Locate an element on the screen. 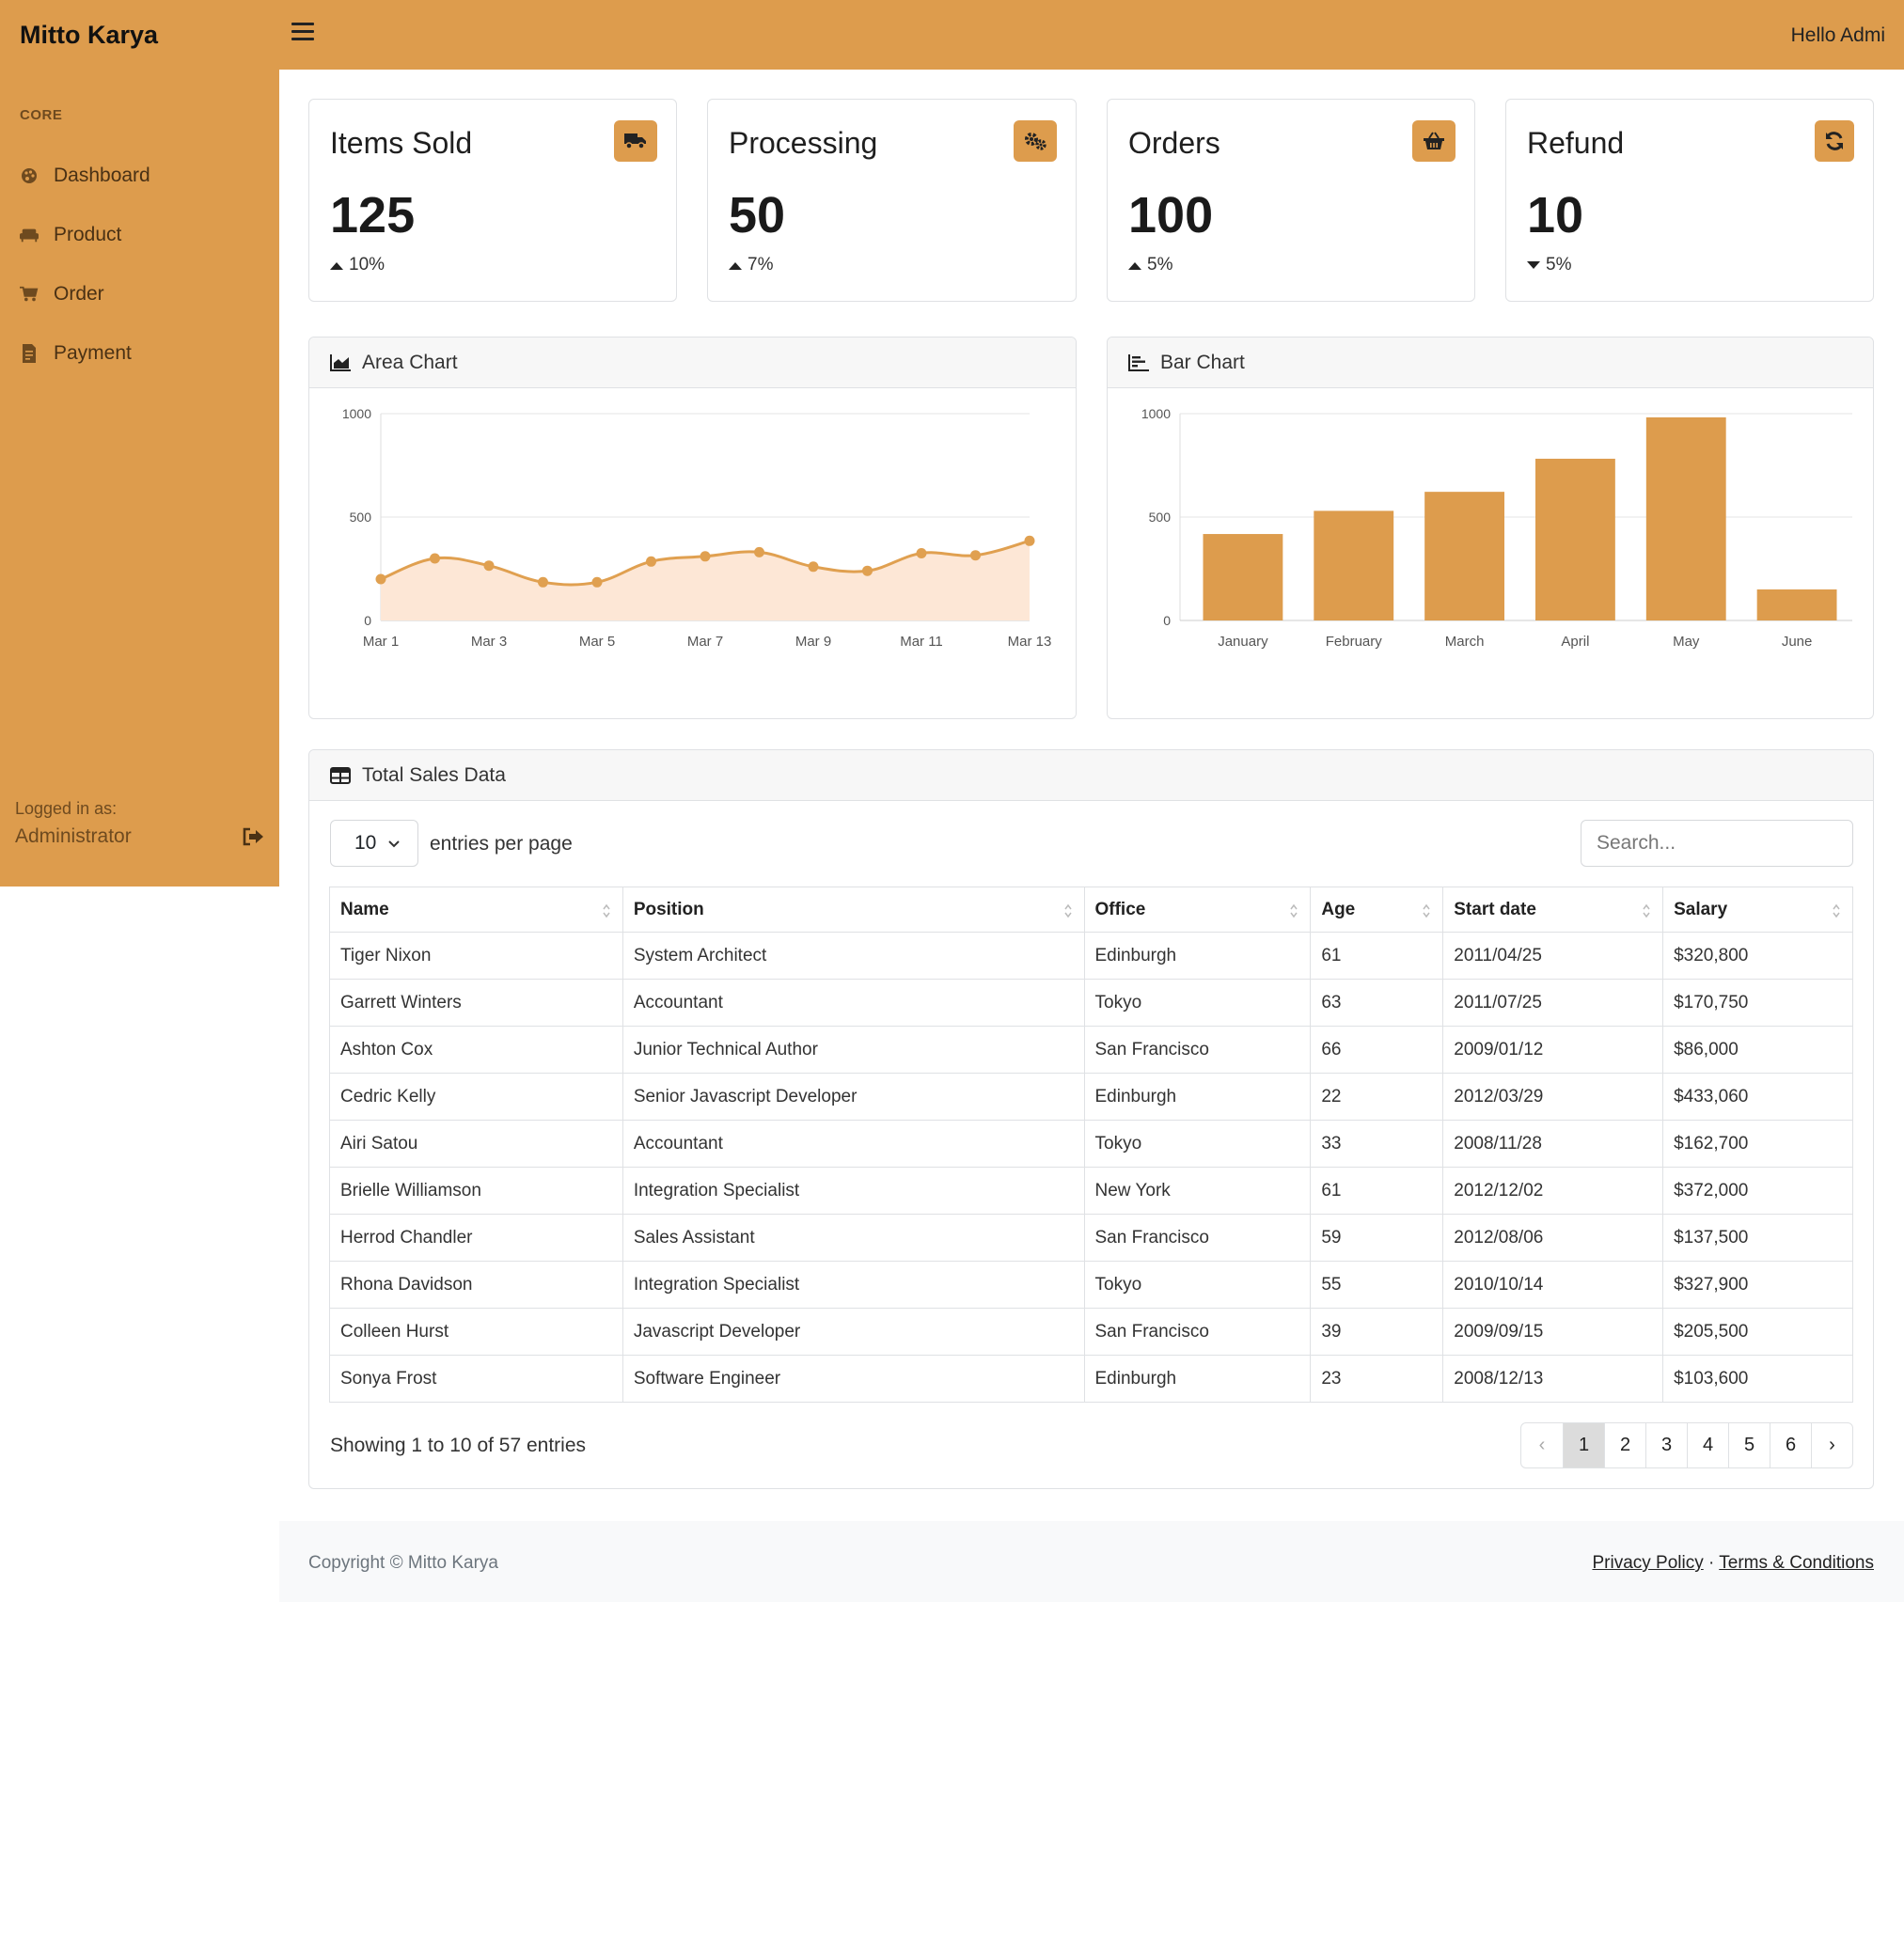 This screenshot has height=1946, width=1904. caret-down-icon is located at coordinates (1533, 264).